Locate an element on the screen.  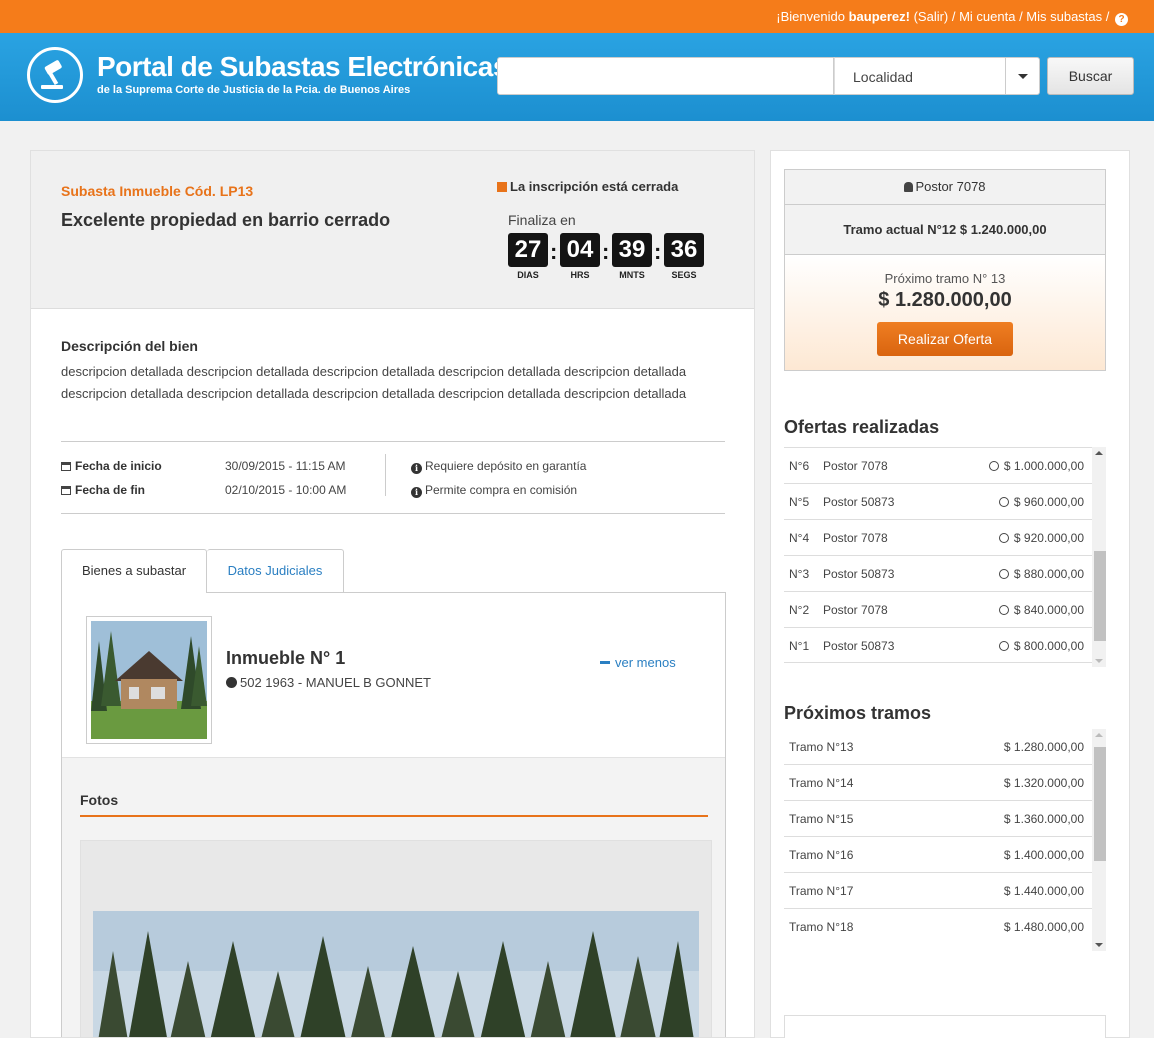
next-tramo-label: Próximo tramo N° 13 is located at coordinates (945, 278).